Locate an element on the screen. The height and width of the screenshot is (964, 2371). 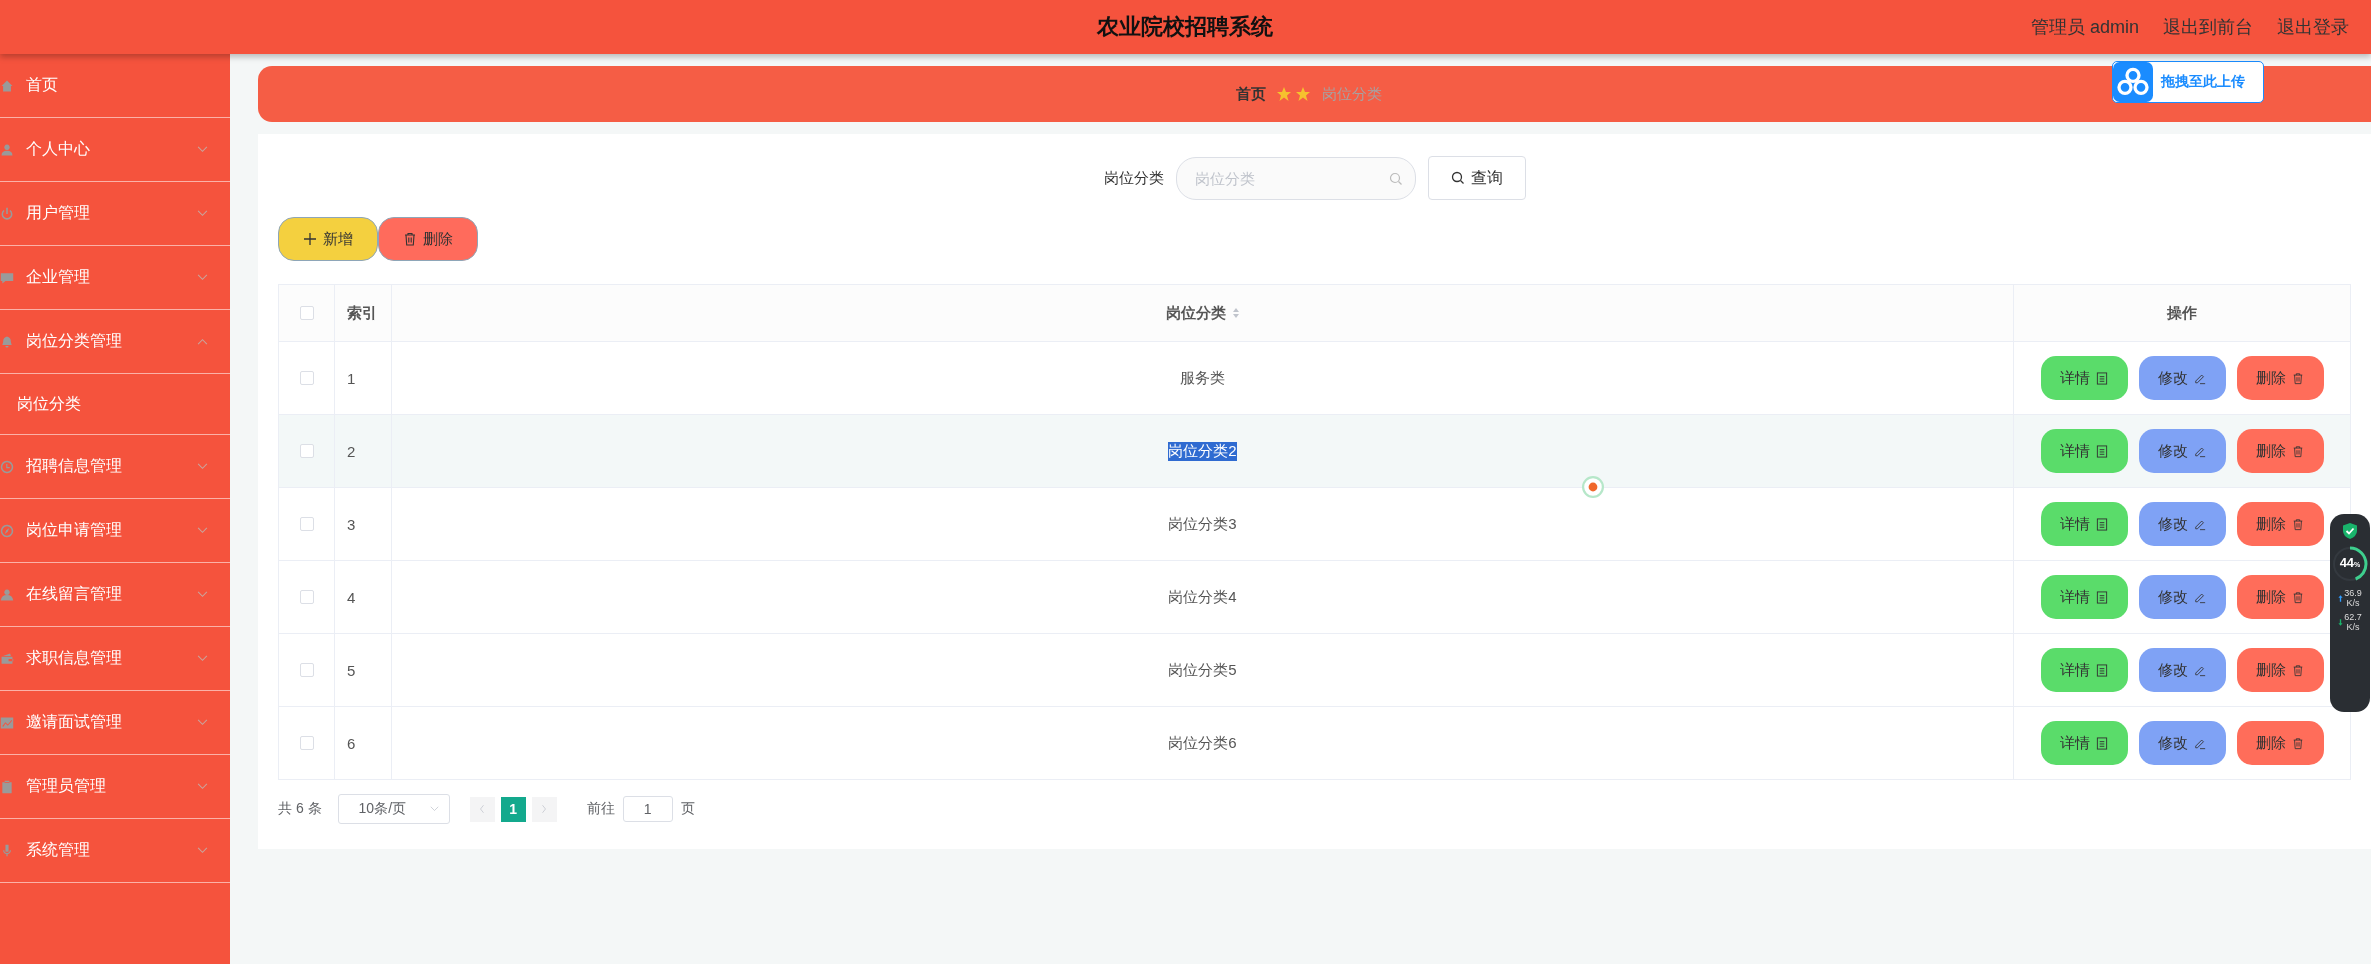
search-icon is located at coordinates (1457, 178).